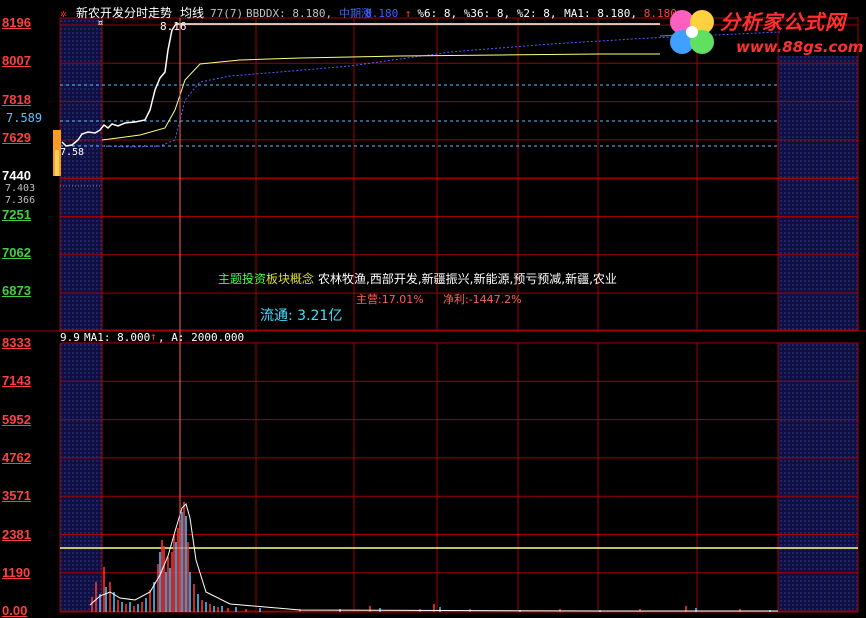 This screenshot has height=618, width=866. What do you see at coordinates (692, 32) in the screenshot?
I see `clover-logo-icon` at bounding box center [692, 32].